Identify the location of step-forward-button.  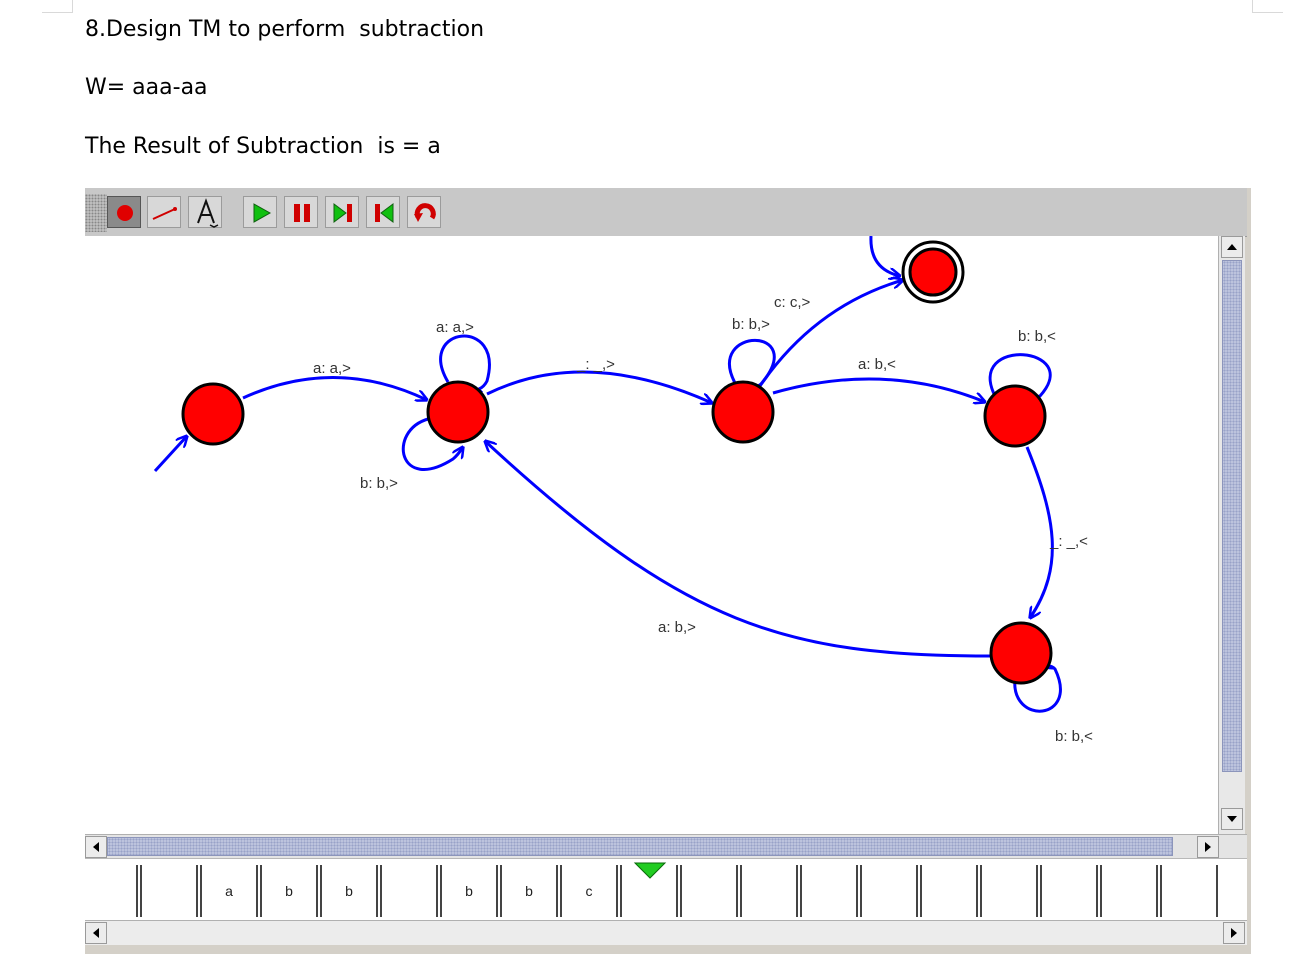
(342, 212).